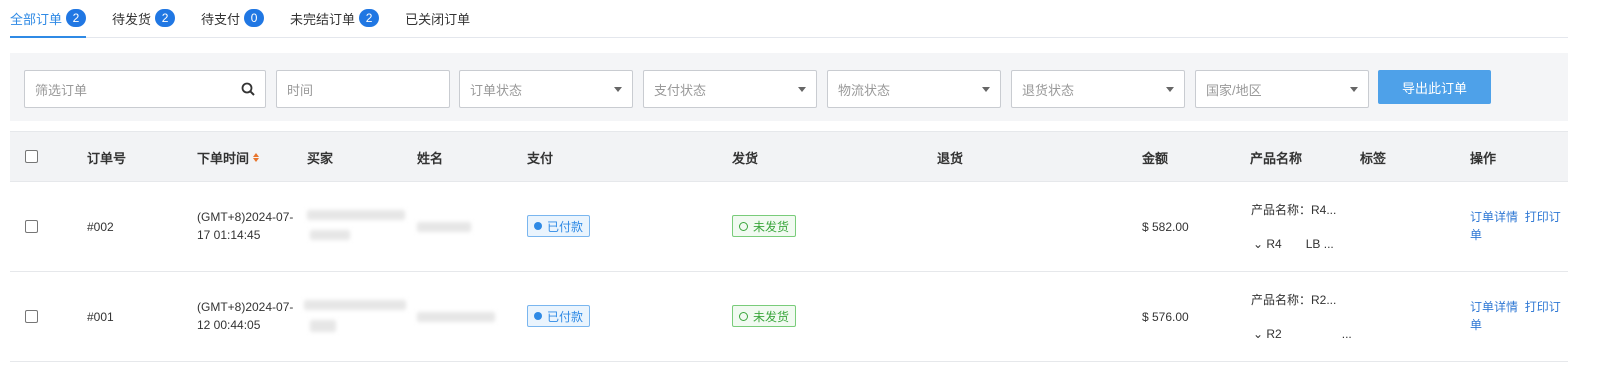 This screenshot has width=1619, height=372. What do you see at coordinates (540, 158) in the screenshot?
I see `column-payment: 支付` at bounding box center [540, 158].